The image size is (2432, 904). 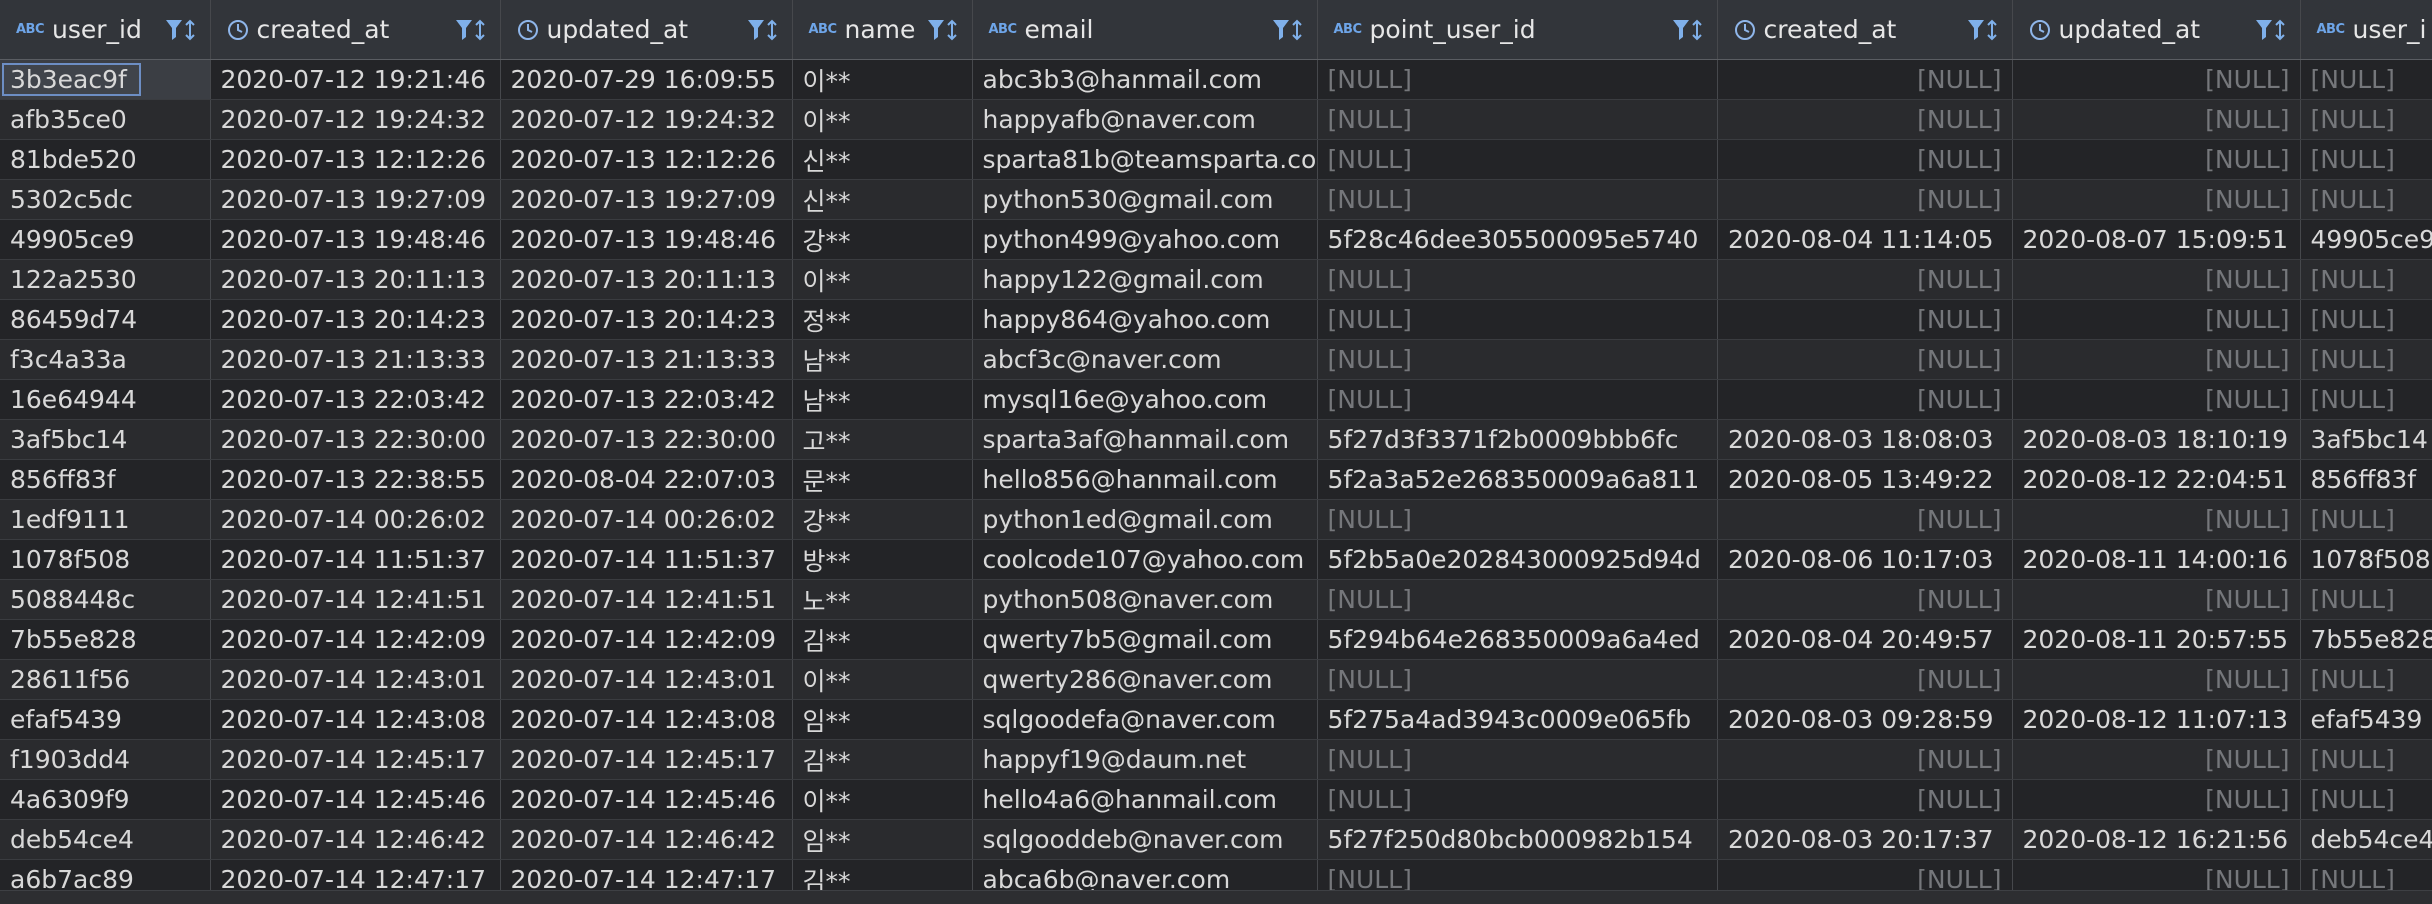 I want to click on table-cell: 2020-07-13 19:48:46, so click(x=646, y=239).